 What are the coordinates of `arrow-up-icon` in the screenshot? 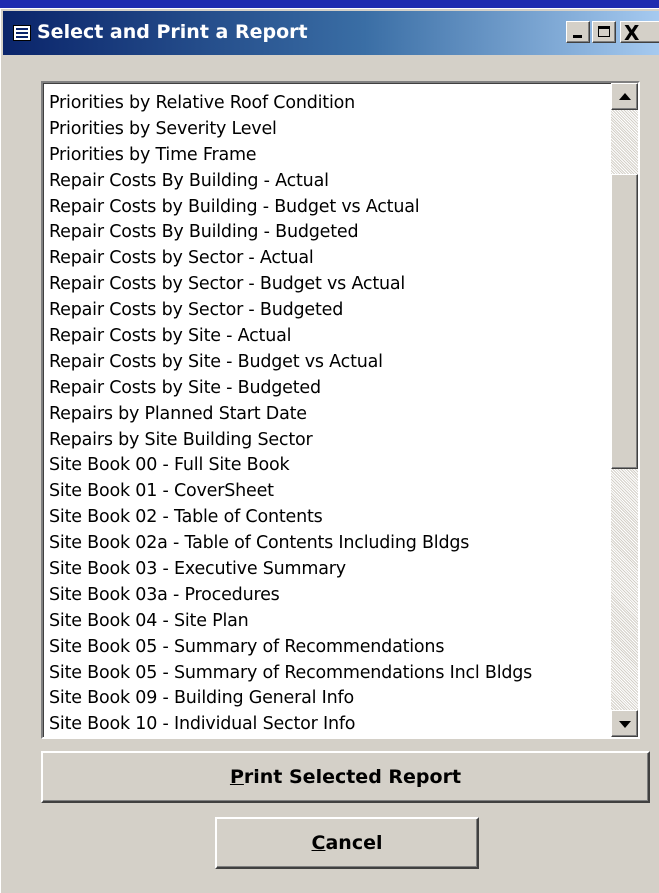 It's located at (625, 96).